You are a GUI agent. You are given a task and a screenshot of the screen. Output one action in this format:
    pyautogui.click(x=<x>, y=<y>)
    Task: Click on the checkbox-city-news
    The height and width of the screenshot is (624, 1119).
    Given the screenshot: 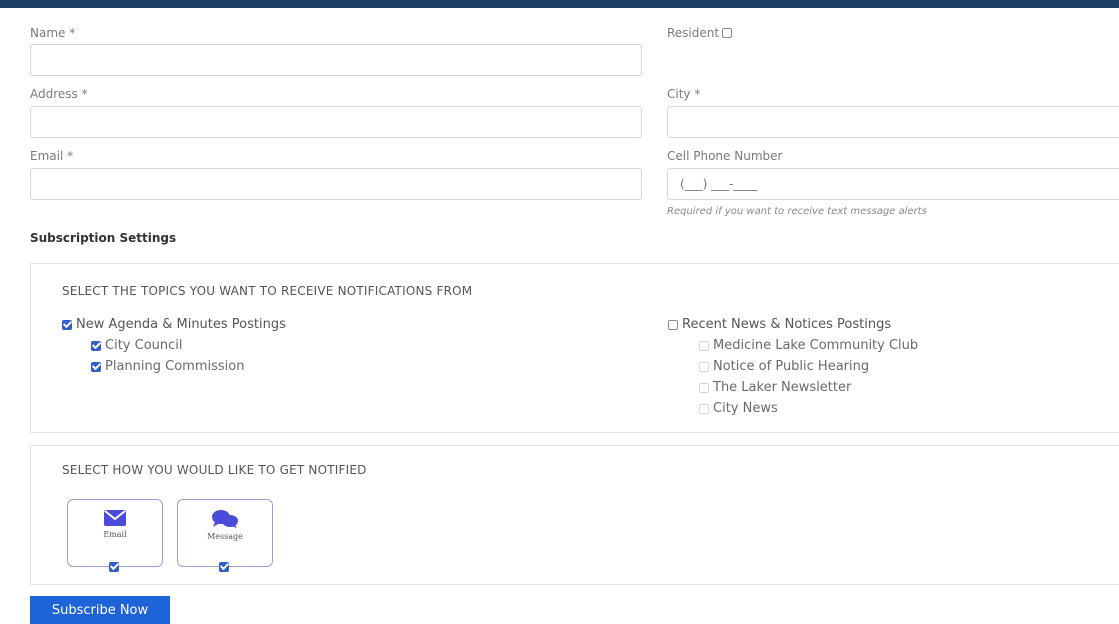 What is the action you would take?
    pyautogui.click(x=704, y=408)
    